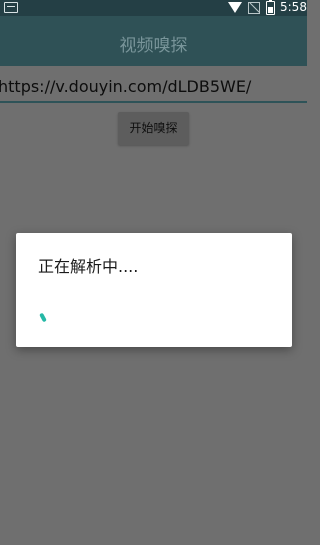 The height and width of the screenshot is (545, 320). What do you see at coordinates (153, 8) in the screenshot?
I see `status-bar: 5:58` at bounding box center [153, 8].